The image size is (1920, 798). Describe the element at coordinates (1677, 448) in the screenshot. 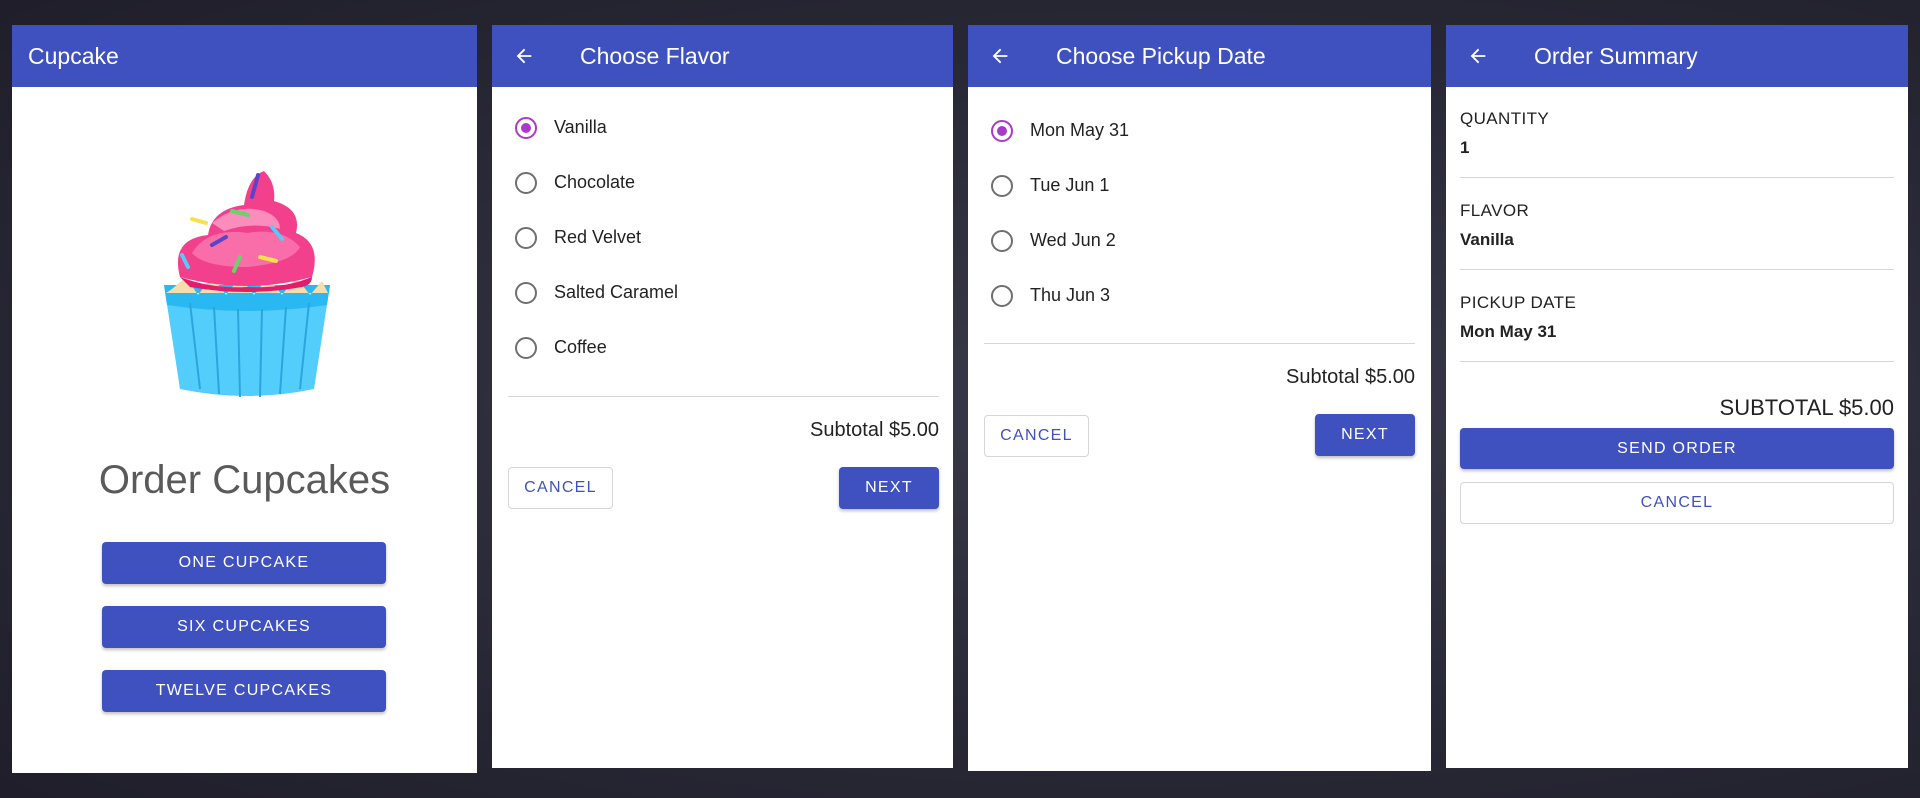

I see `send-order-button: SEND ORDER` at that location.